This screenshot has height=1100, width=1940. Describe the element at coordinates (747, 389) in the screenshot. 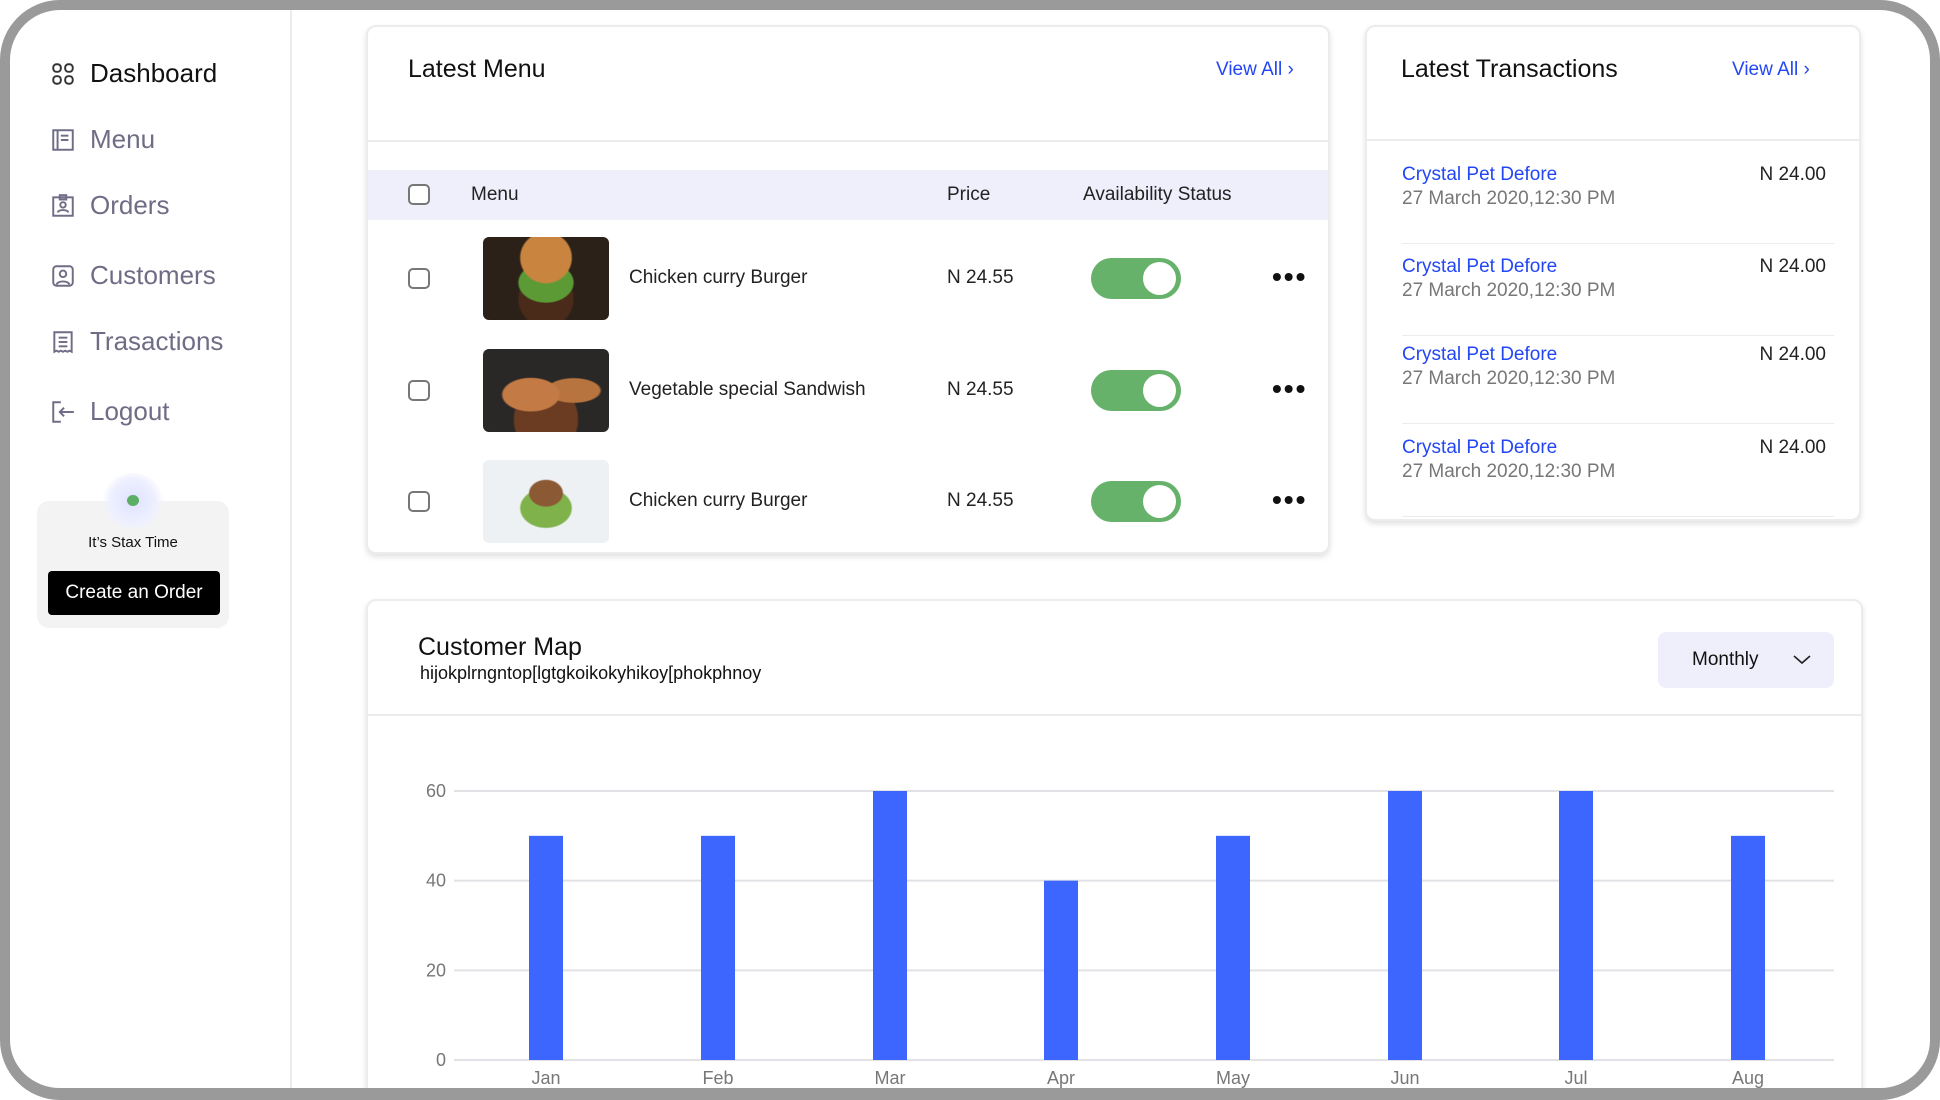

I see `menu-item-name: Vegetable special Sandwish` at that location.